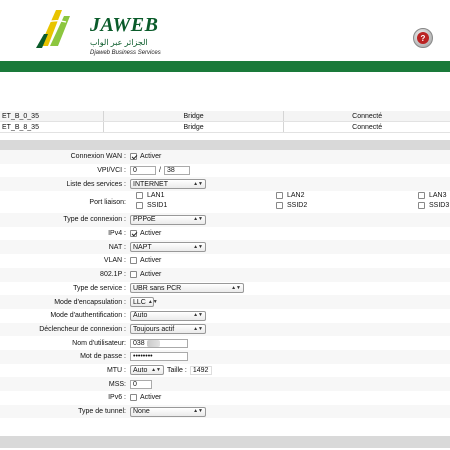 This screenshot has width=450, height=450. Describe the element at coordinates (144, 220) in the screenshot. I see `connection-type-value: PPPoE` at that location.